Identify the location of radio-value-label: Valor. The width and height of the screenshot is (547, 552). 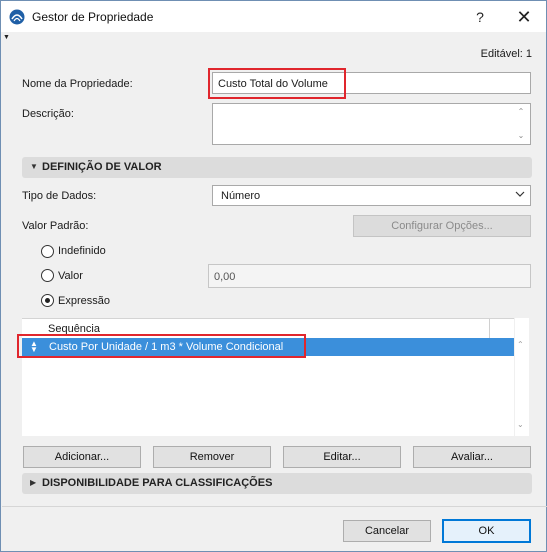
(70, 276).